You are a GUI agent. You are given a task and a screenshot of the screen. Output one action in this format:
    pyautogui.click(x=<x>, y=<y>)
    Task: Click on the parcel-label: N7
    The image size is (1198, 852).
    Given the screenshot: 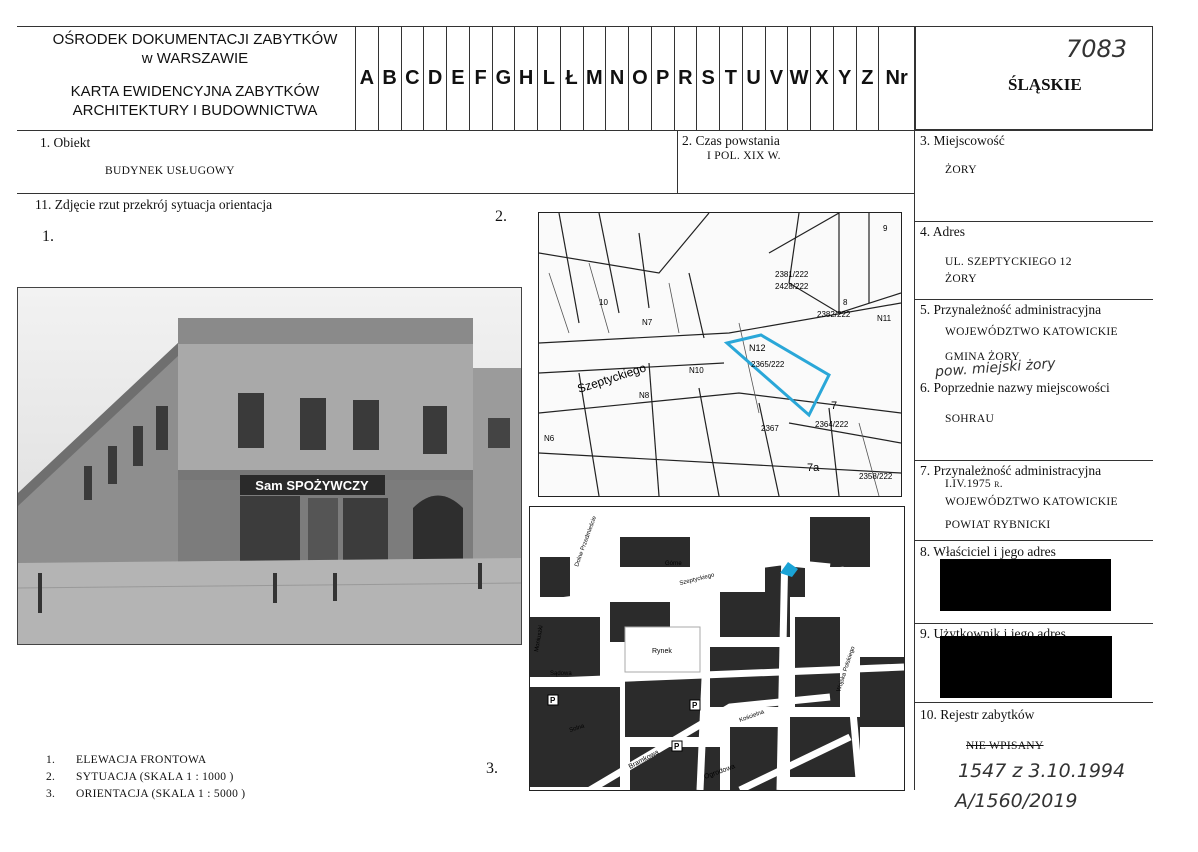 What is the action you would take?
    pyautogui.click(x=647, y=322)
    